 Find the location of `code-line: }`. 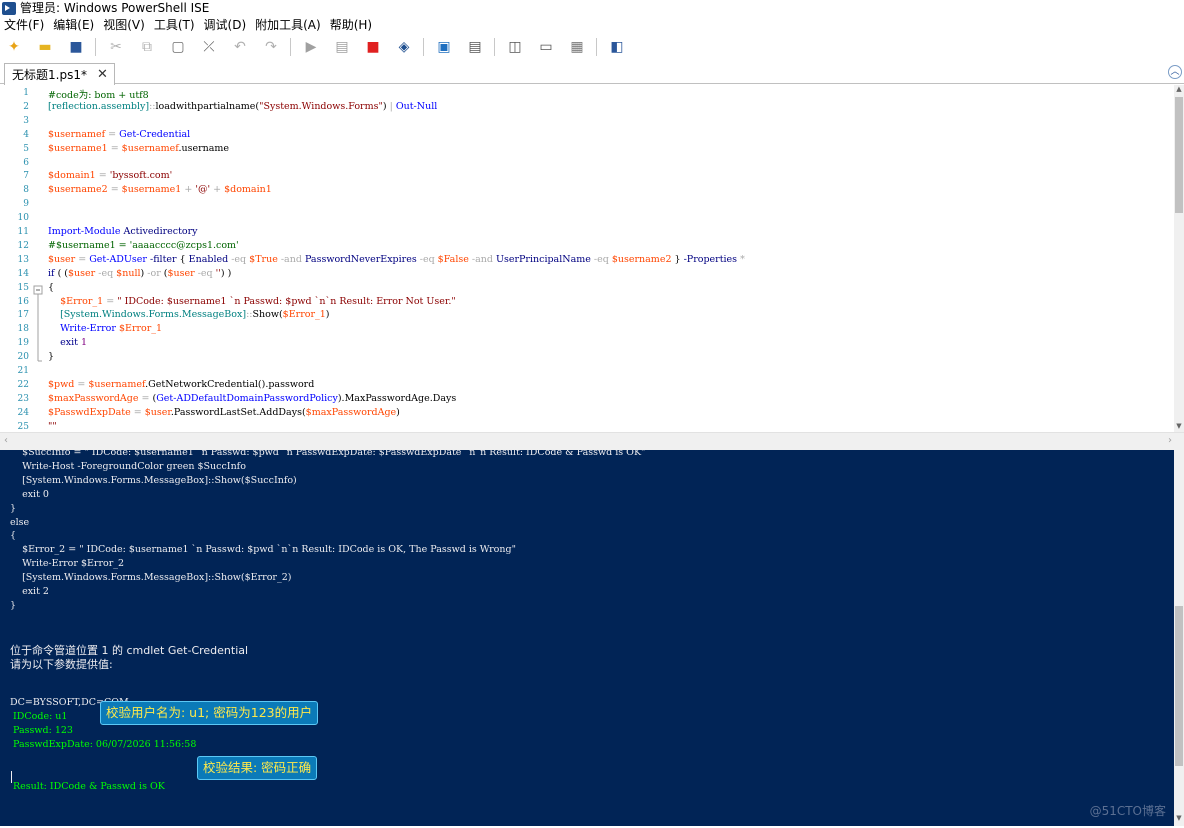

code-line: } is located at coordinates (51, 356).